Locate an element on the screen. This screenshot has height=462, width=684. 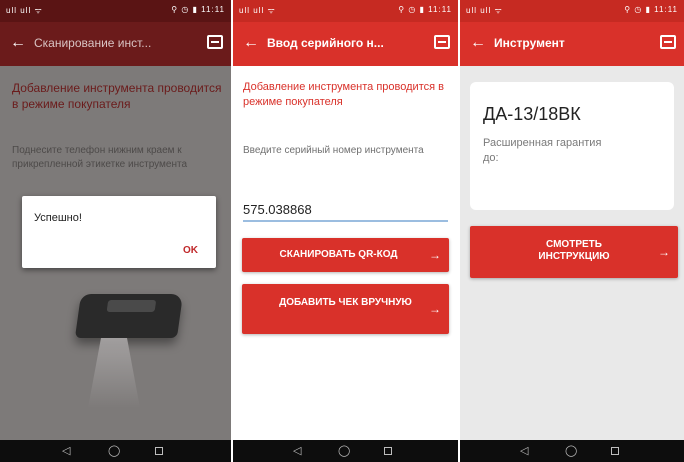
serial-number-input is located at coordinates (345, 210).